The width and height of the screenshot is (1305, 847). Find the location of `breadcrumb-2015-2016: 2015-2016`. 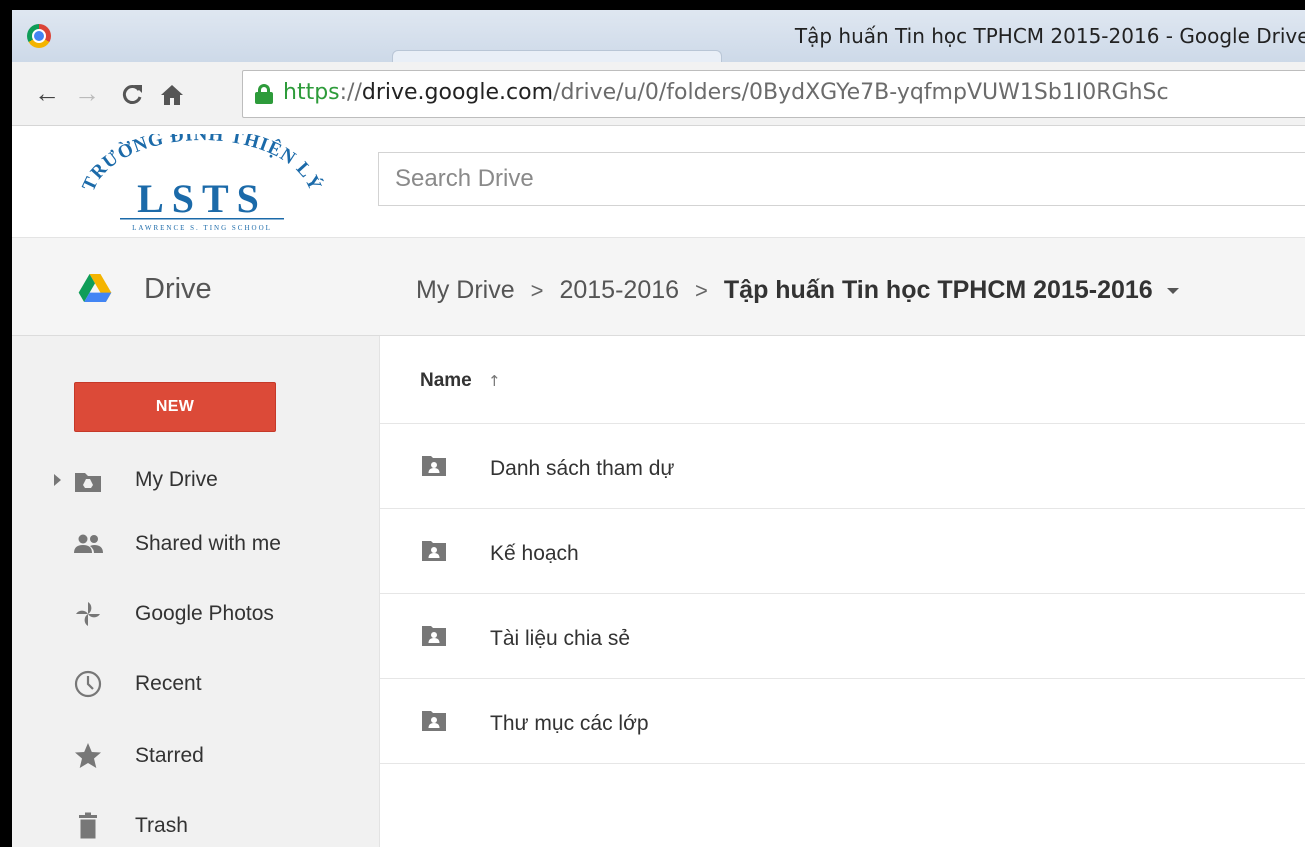

breadcrumb-2015-2016: 2015-2016 is located at coordinates (619, 290).